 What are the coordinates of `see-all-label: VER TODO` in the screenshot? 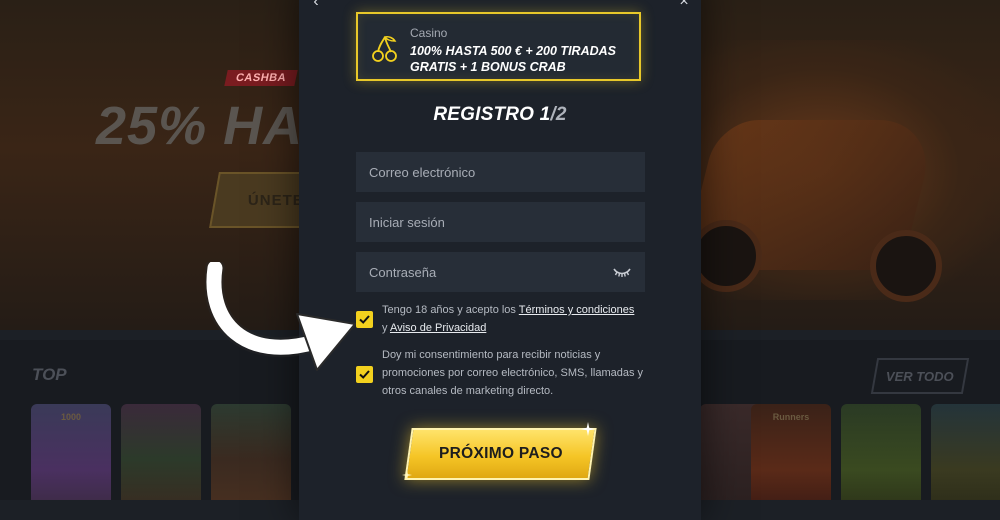 It's located at (920, 376).